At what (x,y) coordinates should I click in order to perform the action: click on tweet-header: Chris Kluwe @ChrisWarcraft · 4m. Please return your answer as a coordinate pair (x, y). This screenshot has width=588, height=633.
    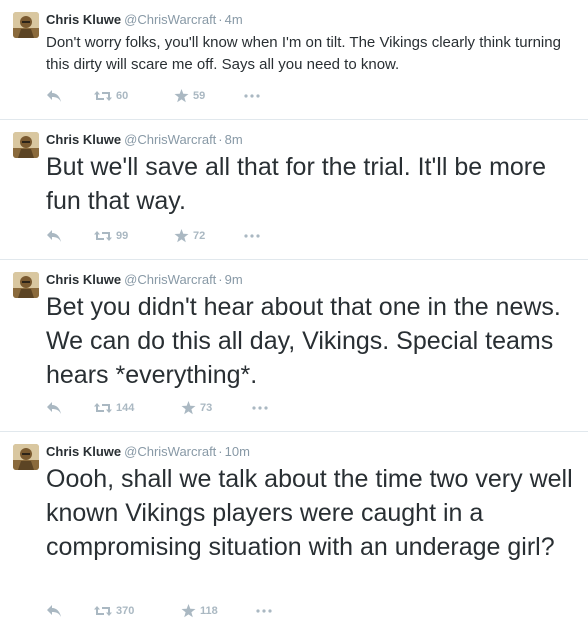
    Looking at the image, I should click on (144, 20).